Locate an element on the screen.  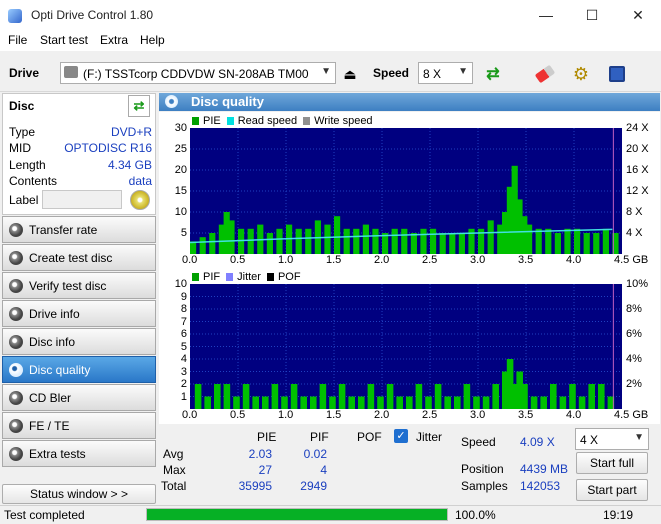
label-input is located at coordinates (82, 199).